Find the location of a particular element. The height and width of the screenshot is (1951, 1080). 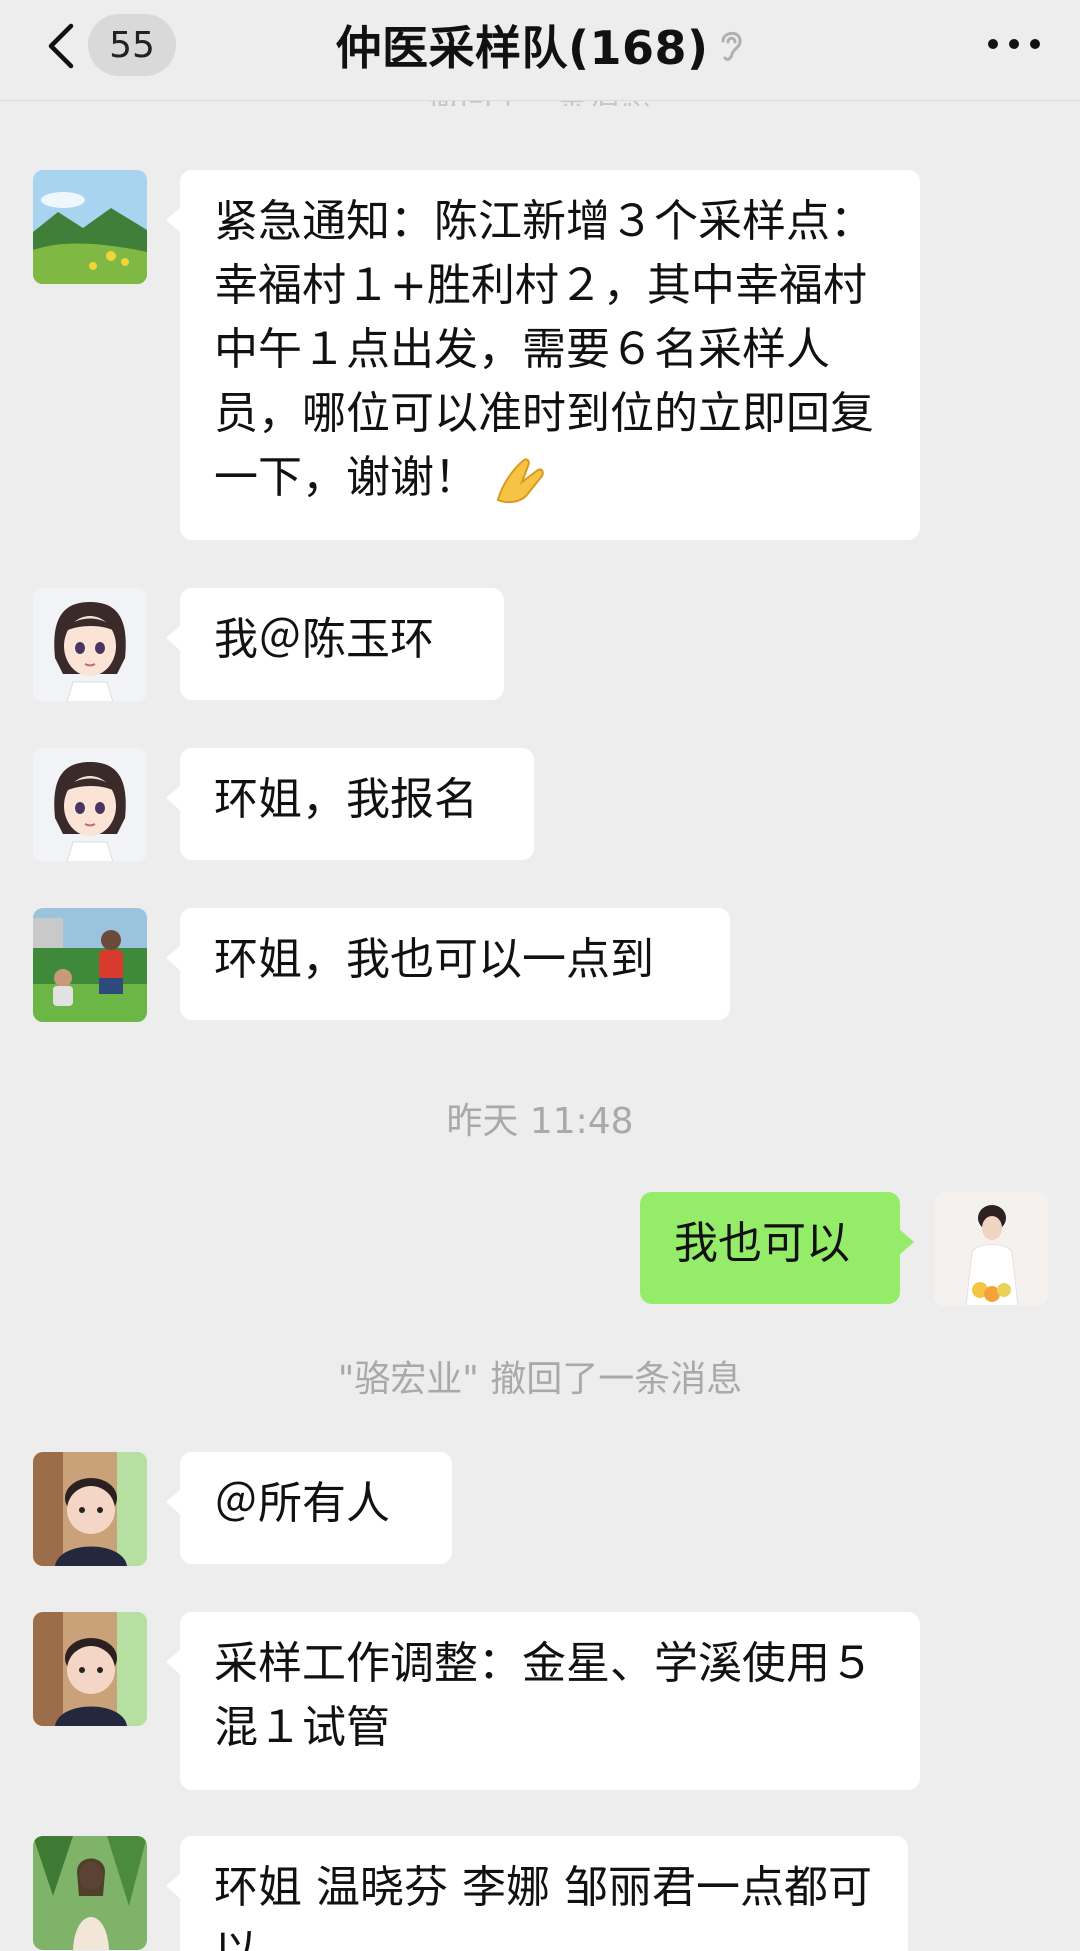

time-divider: 昨天 11:48 is located at coordinates (540, 1121).